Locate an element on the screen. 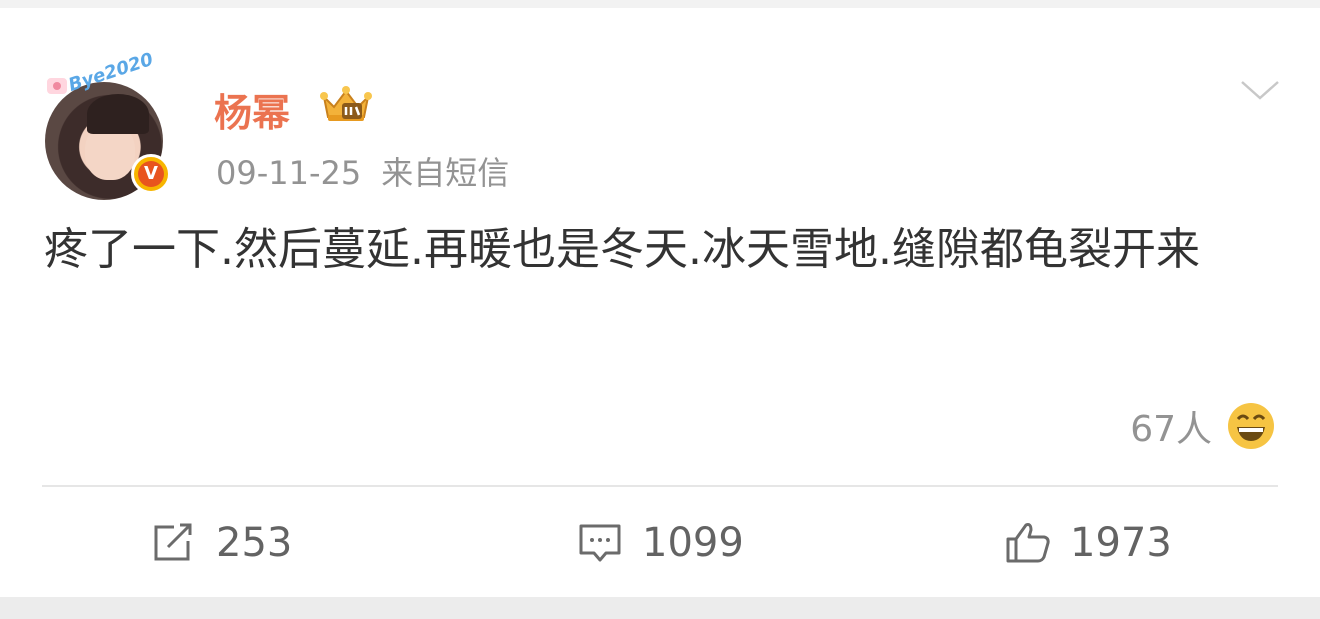  verified-mark: V is located at coordinates (151, 174).